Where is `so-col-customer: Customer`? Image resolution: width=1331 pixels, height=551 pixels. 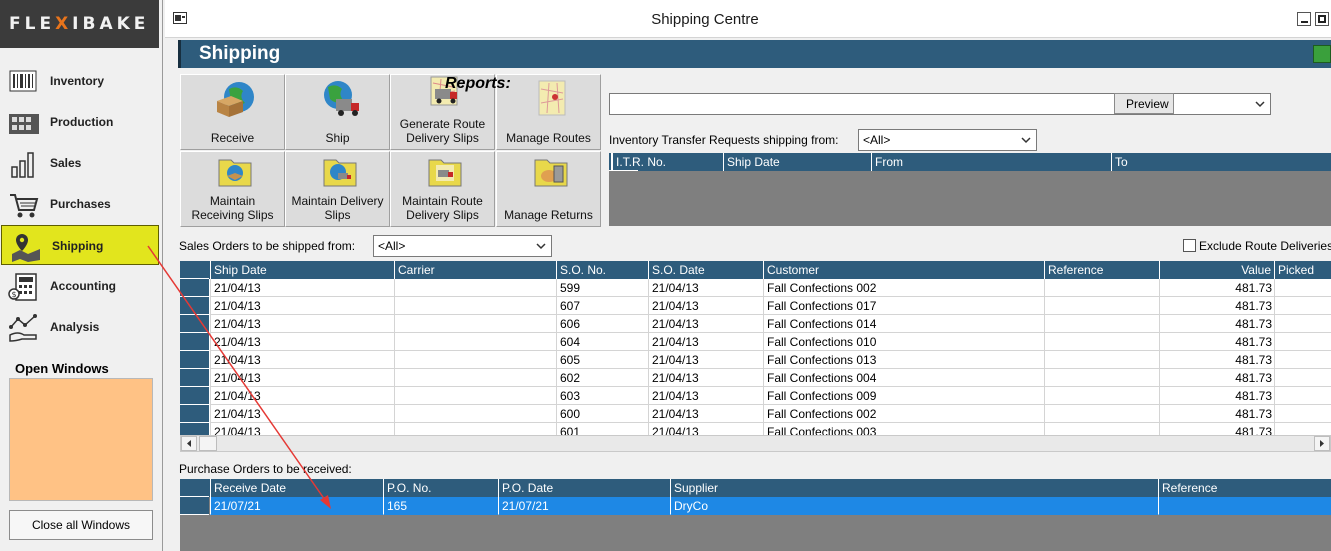 so-col-customer: Customer is located at coordinates (903, 270).